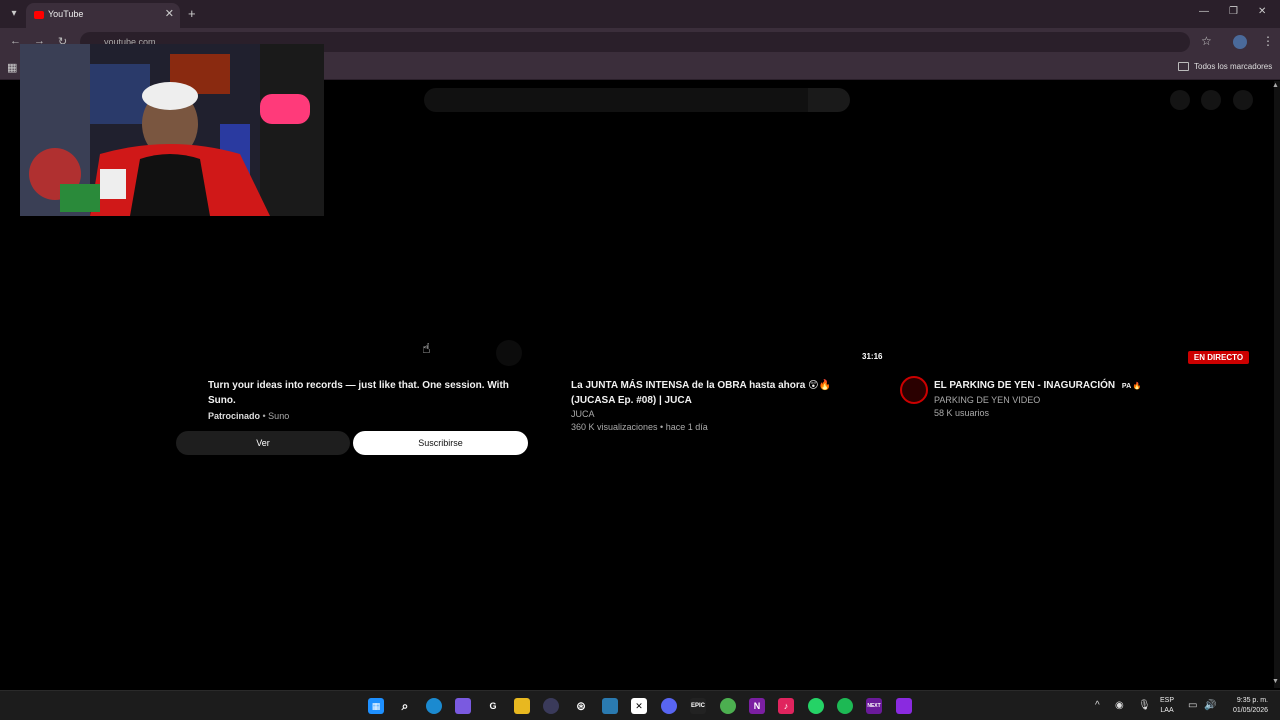  Describe the element at coordinates (14, 14) in the screenshot. I see `tab-search-icon: ▾` at that location.